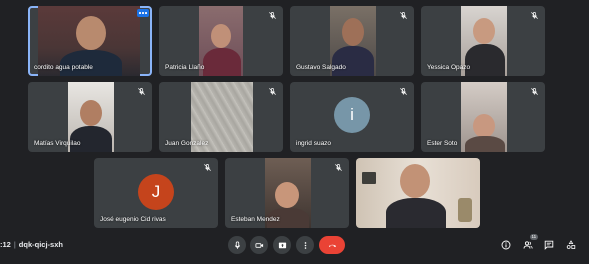 This screenshot has height=264, width=589. I want to click on people-icon, so click(528, 245).